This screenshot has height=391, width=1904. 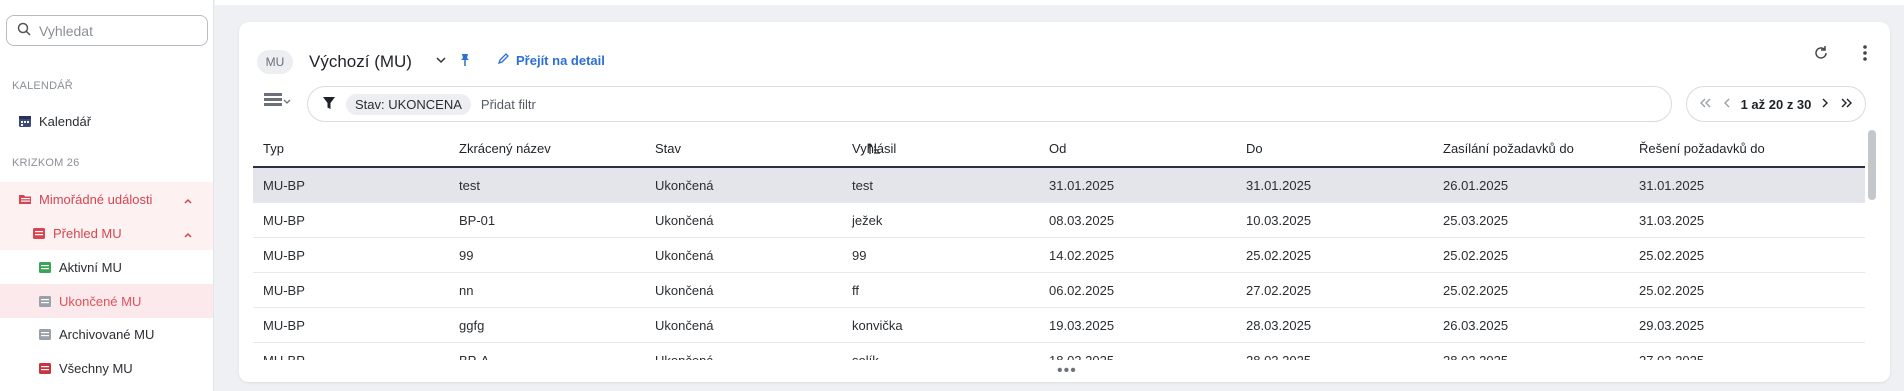 I want to click on sidebar-item-label: Přehled MU, so click(x=87, y=233).